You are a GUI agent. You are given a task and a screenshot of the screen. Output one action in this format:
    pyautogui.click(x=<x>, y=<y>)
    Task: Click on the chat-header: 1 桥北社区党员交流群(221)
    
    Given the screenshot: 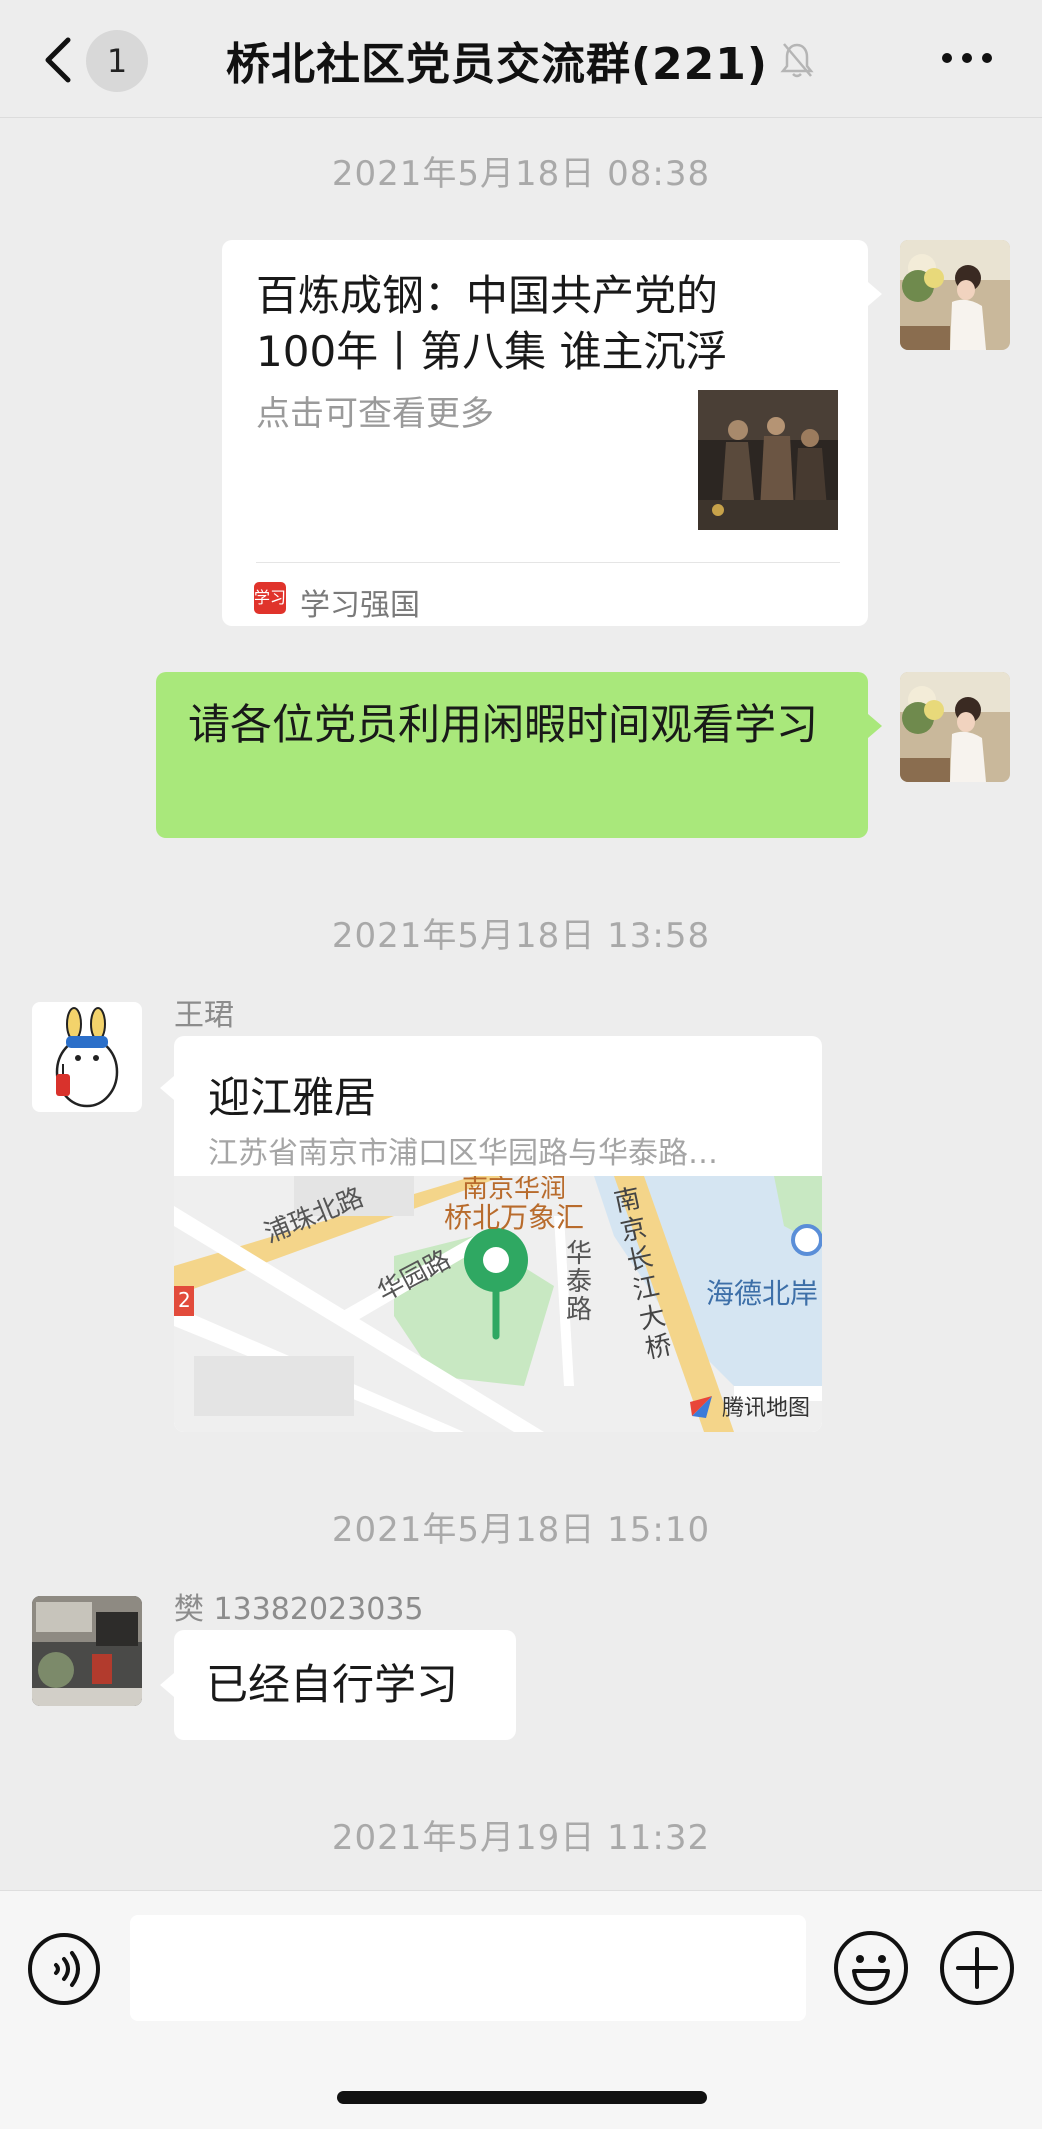 What is the action you would take?
    pyautogui.click(x=521, y=59)
    